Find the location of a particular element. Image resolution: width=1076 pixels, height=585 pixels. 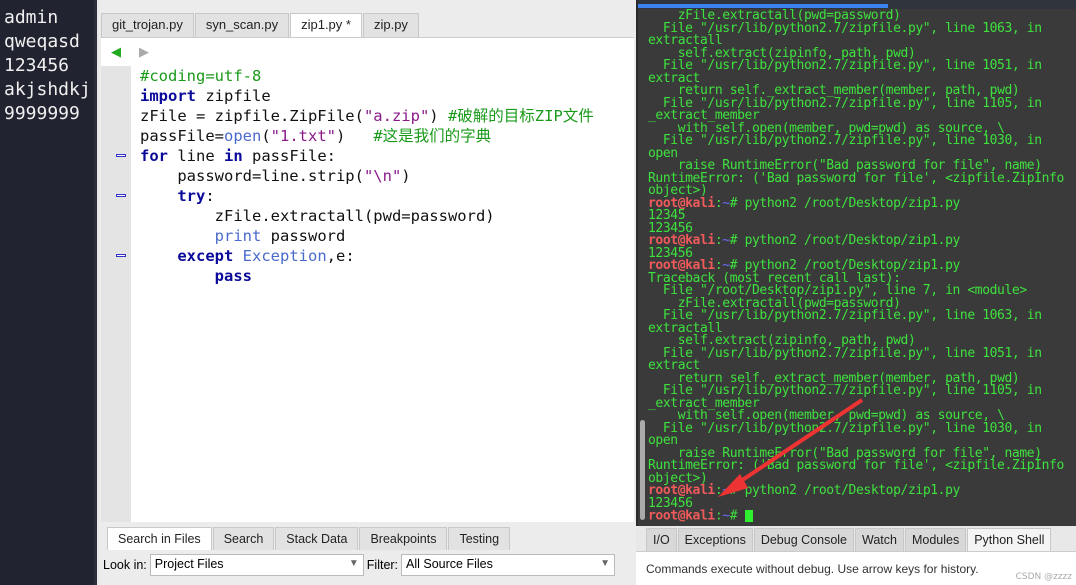

dictionary-line: akjshdkj is located at coordinates (47, 89).